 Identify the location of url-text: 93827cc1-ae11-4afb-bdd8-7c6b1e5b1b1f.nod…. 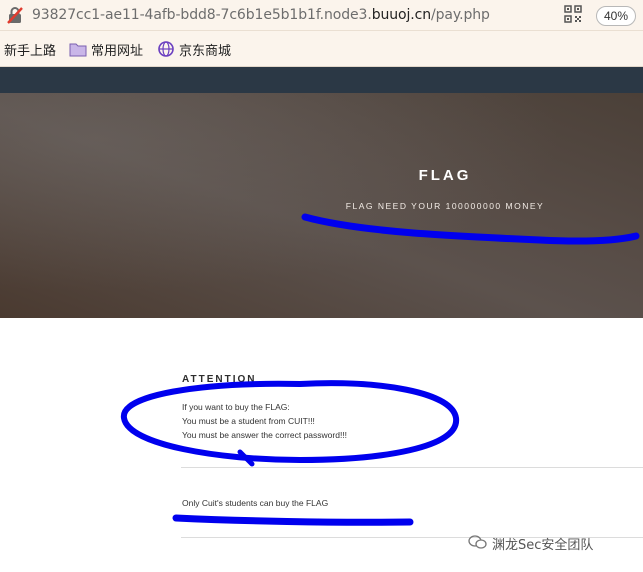
(261, 15).